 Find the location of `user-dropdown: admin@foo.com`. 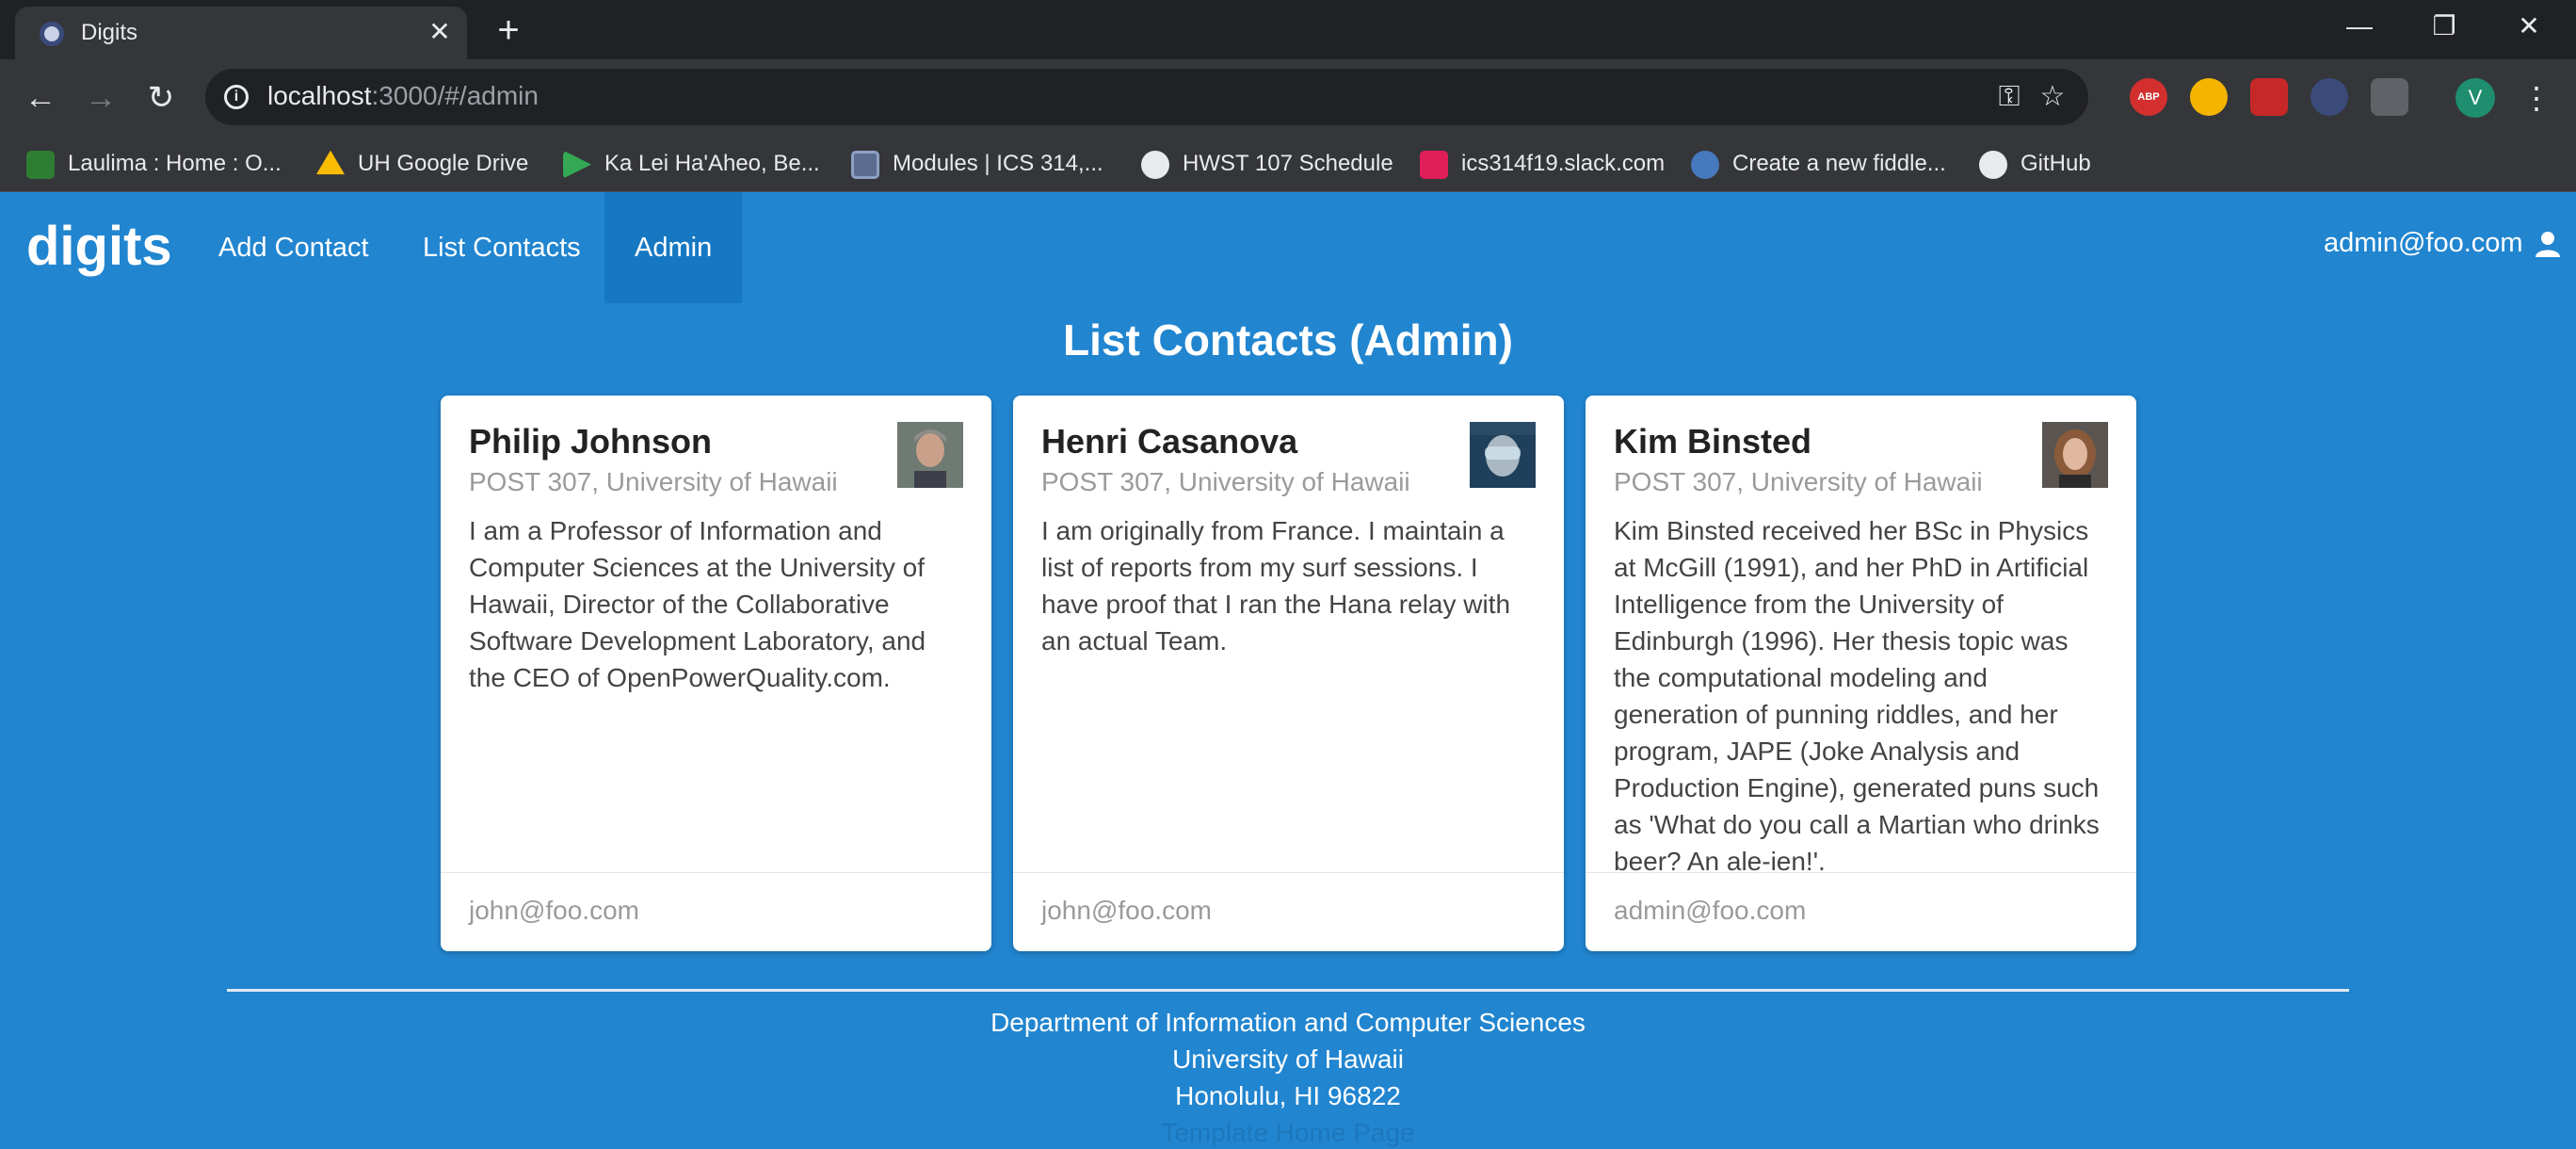

user-dropdown: admin@foo.com is located at coordinates (2442, 243).